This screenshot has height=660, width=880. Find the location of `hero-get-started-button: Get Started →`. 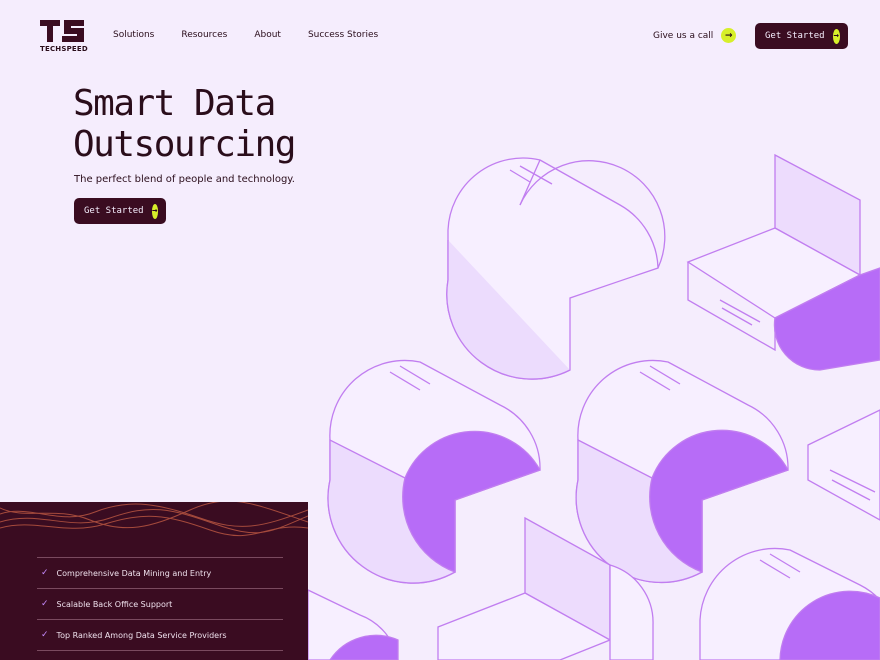

hero-get-started-button: Get Started → is located at coordinates (120, 211).